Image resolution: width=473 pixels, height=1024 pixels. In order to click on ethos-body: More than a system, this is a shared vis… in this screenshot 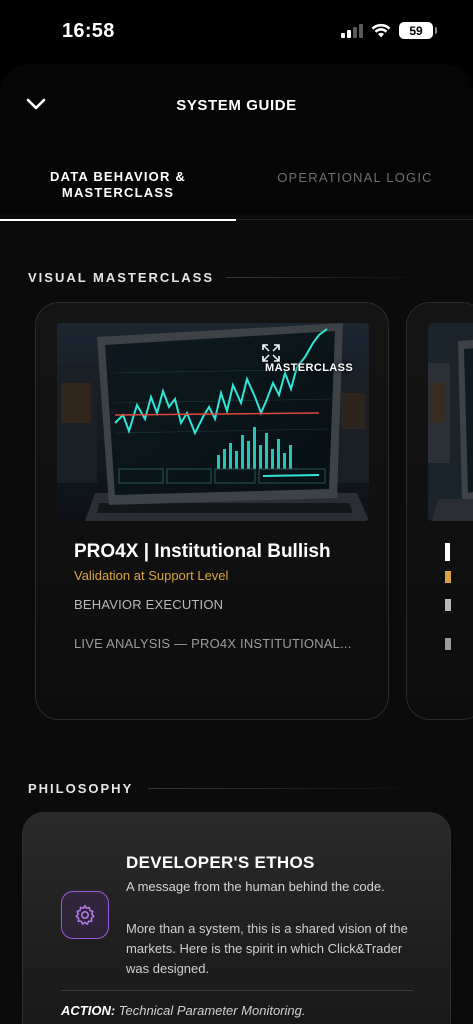, I will do `click(267, 948)`.